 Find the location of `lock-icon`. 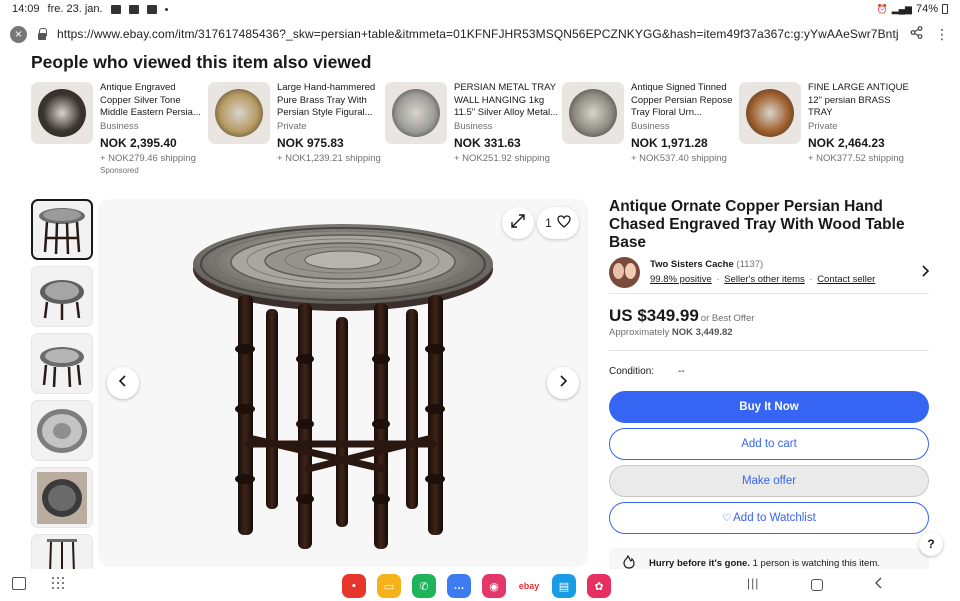

lock-icon is located at coordinates (42, 34).